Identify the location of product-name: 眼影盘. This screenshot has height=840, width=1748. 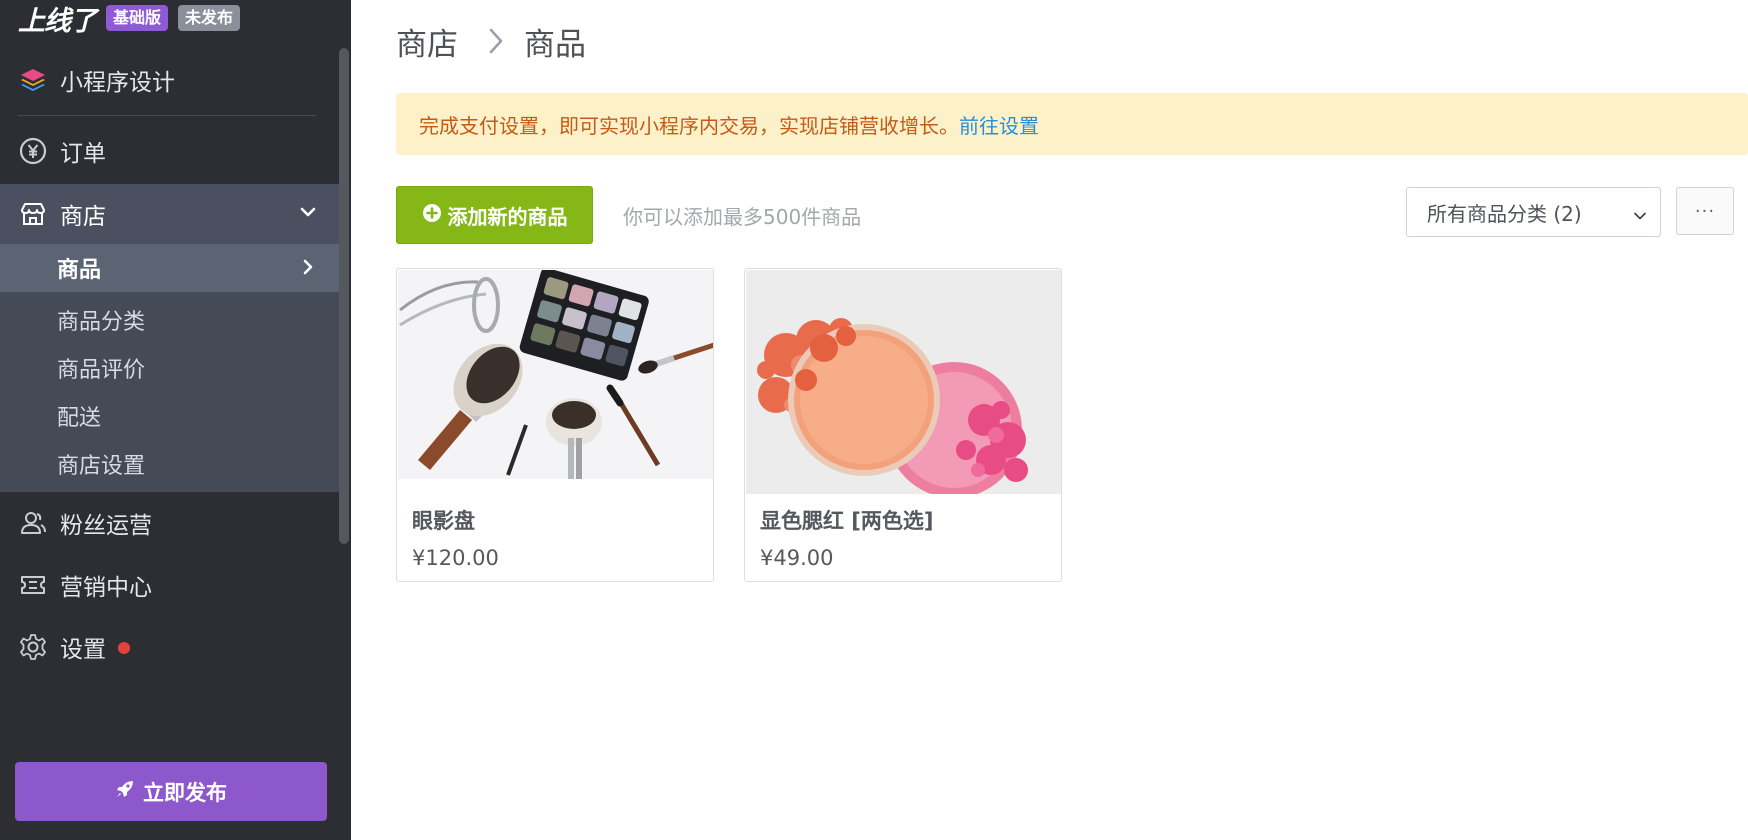
(443, 521).